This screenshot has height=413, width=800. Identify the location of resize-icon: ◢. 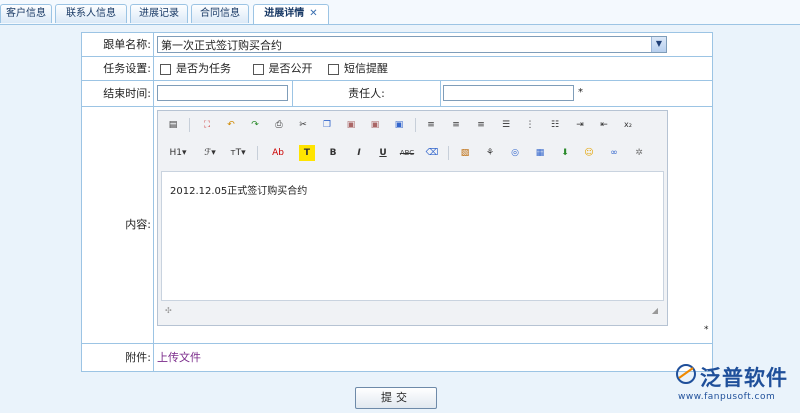
(655, 310).